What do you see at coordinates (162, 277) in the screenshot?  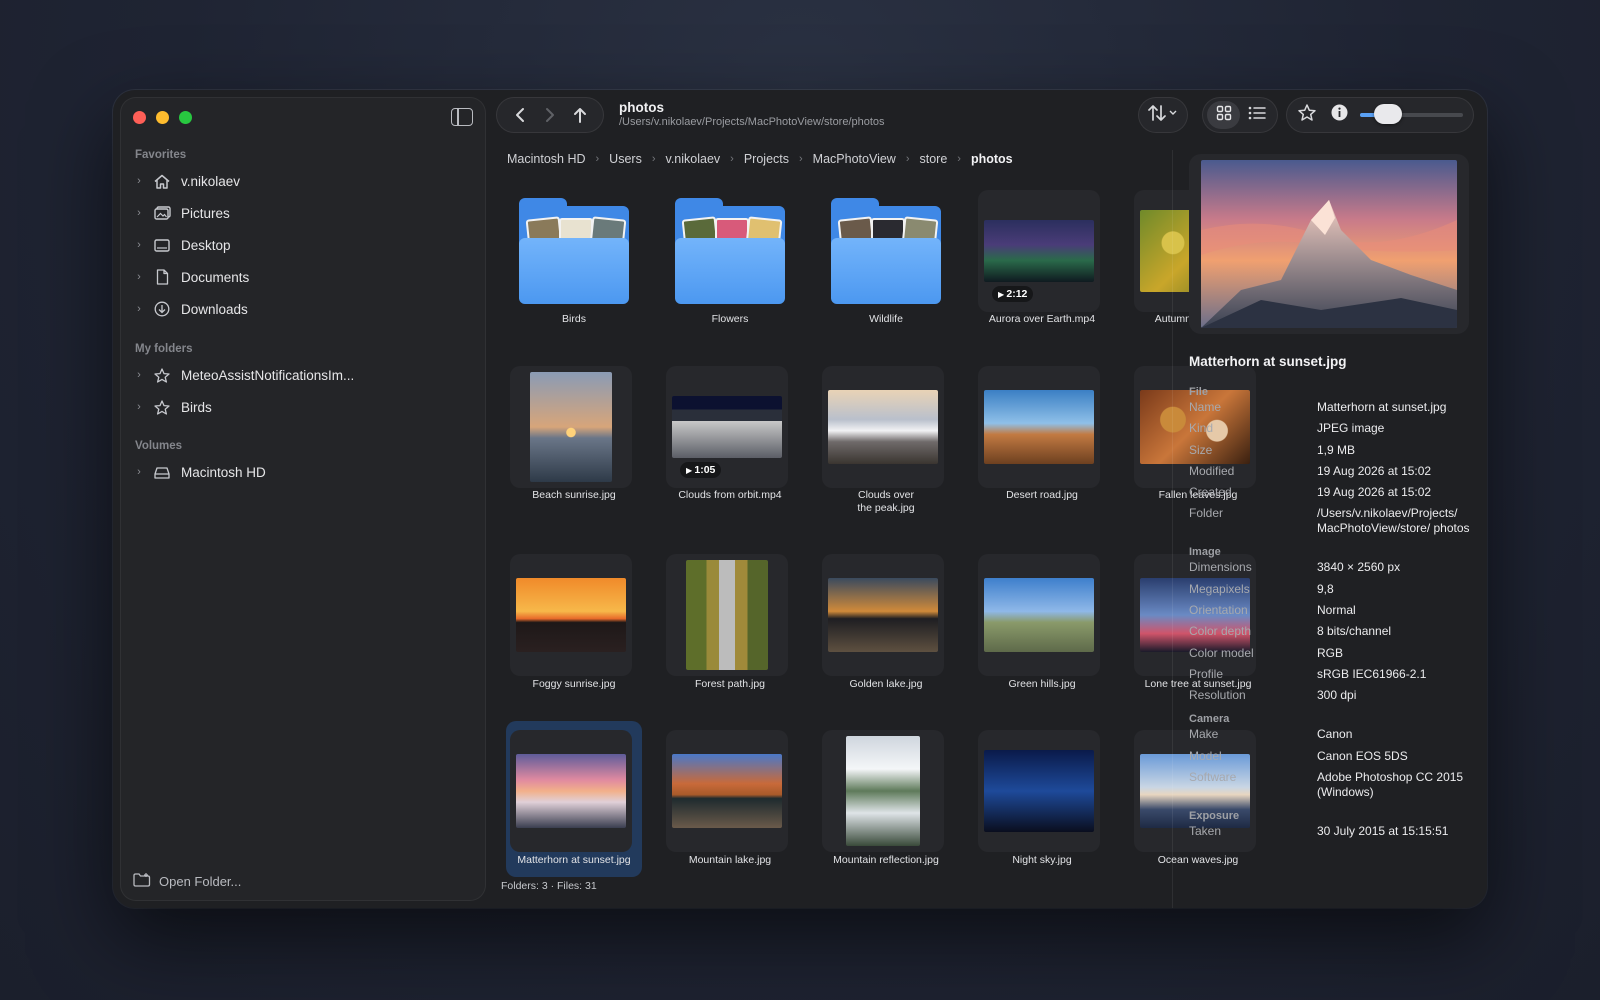 I see `document-icon` at bounding box center [162, 277].